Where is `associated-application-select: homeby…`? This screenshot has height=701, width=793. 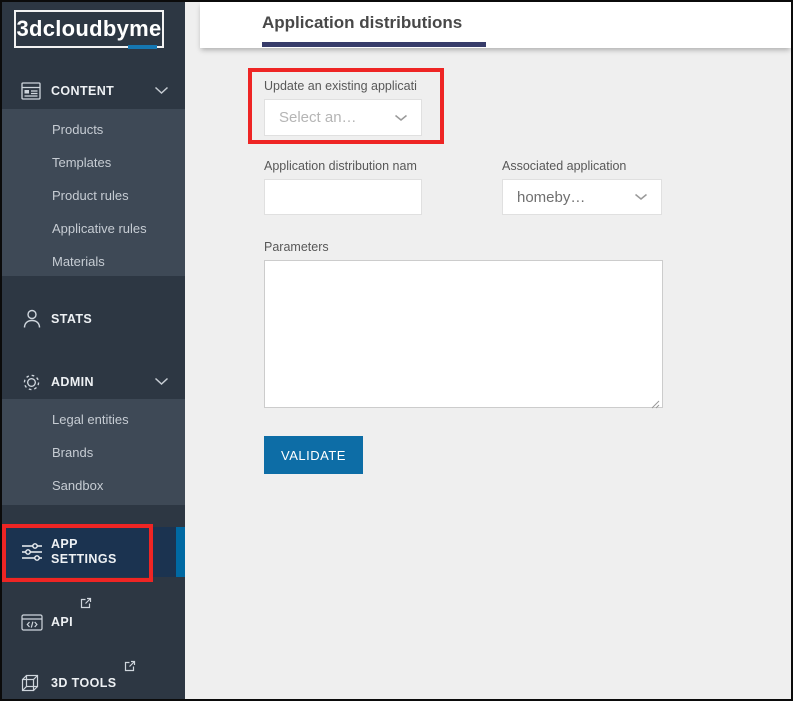 associated-application-select: homeby… is located at coordinates (582, 197).